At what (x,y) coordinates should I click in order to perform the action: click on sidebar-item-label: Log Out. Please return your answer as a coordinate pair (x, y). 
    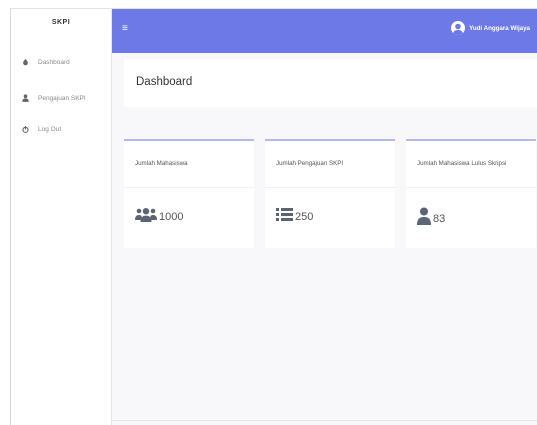
    Looking at the image, I should click on (50, 129).